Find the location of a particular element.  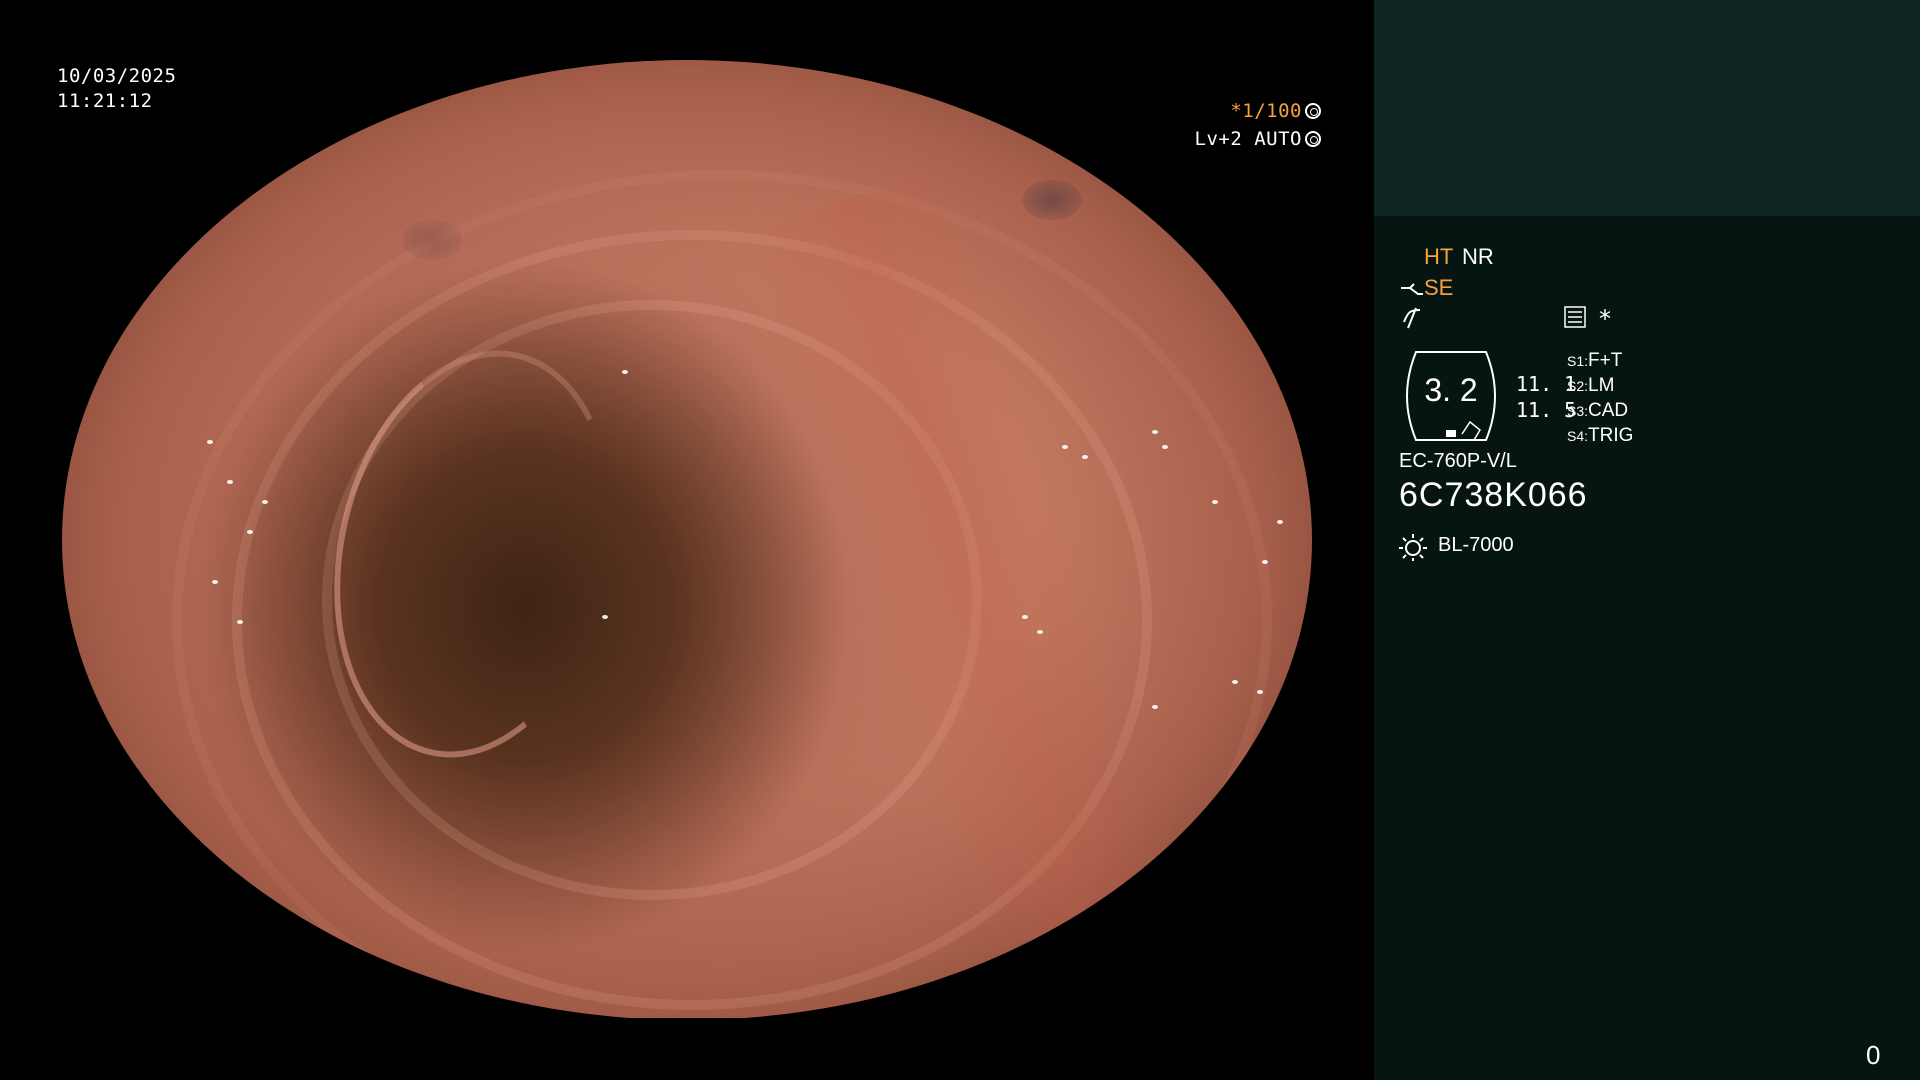

iris-icon is located at coordinates (1313, 139).